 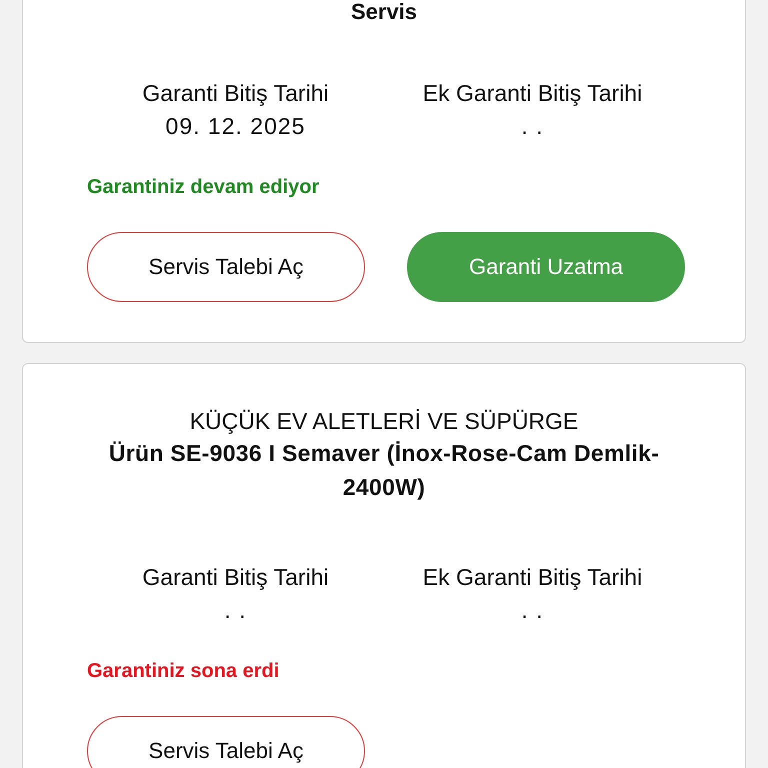 I want to click on warranty-status: Garantiniz devam ediyor, so click(x=203, y=187).